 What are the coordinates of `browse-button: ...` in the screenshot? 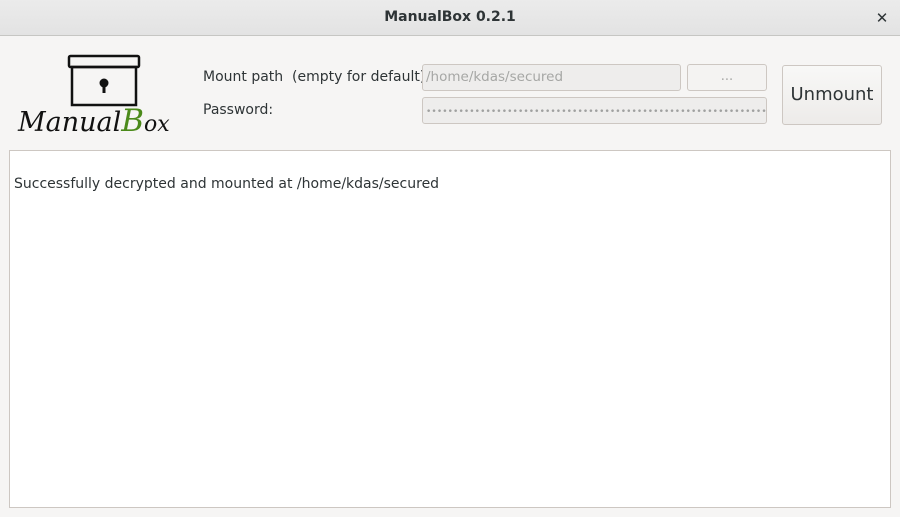 It's located at (727, 77).